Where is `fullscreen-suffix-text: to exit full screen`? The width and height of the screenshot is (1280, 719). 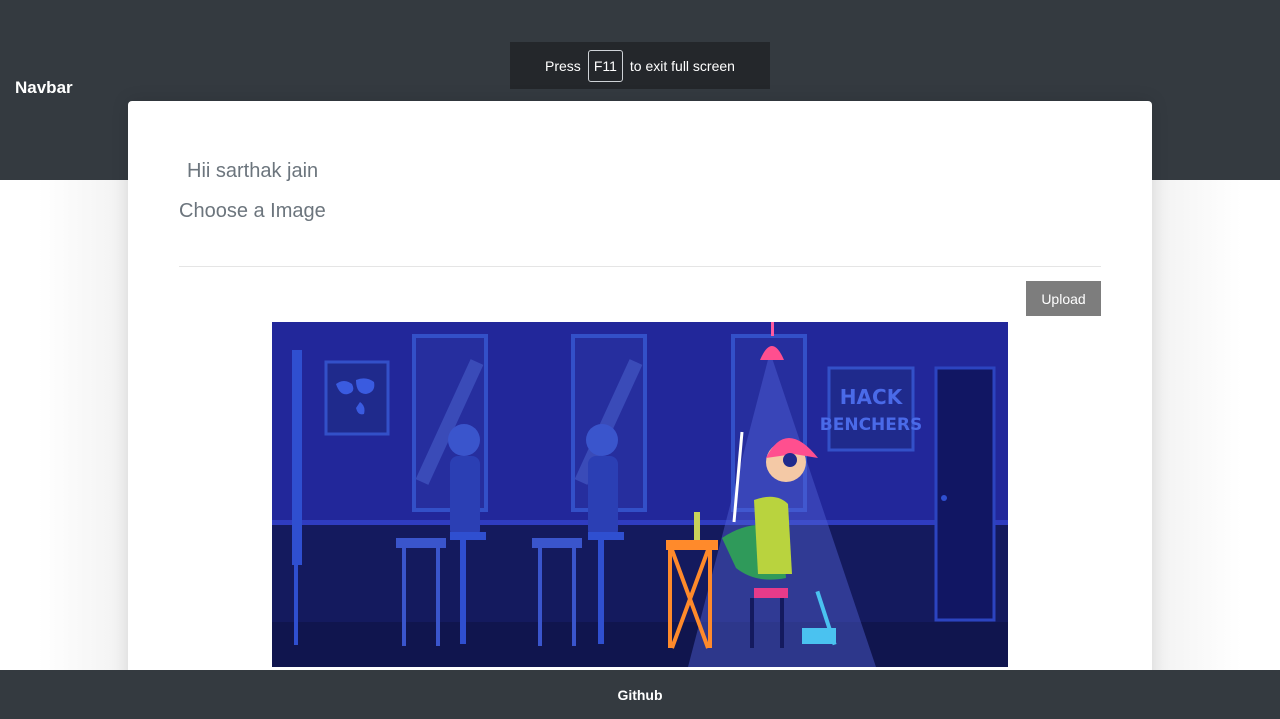 fullscreen-suffix-text: to exit full screen is located at coordinates (682, 65).